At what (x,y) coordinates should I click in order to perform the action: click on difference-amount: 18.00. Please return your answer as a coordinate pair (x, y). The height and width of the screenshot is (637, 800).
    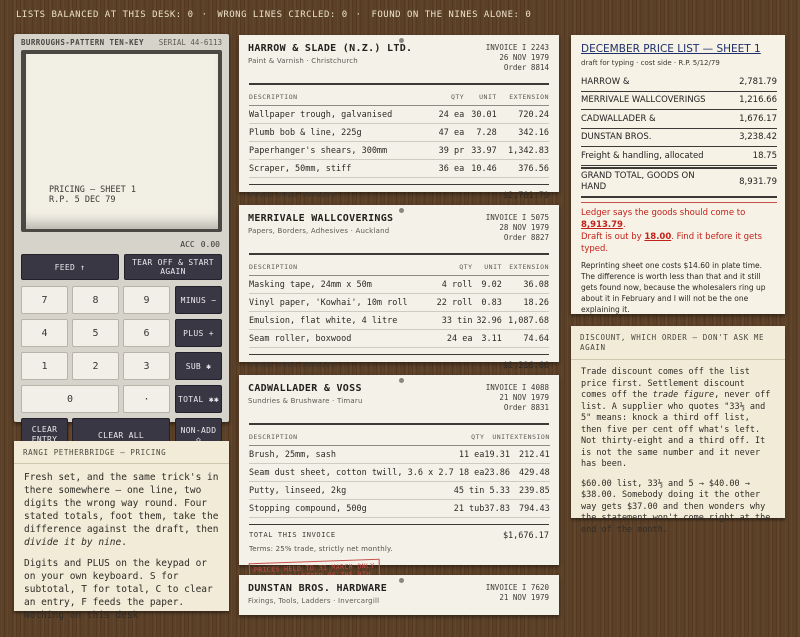
    Looking at the image, I should click on (658, 237).